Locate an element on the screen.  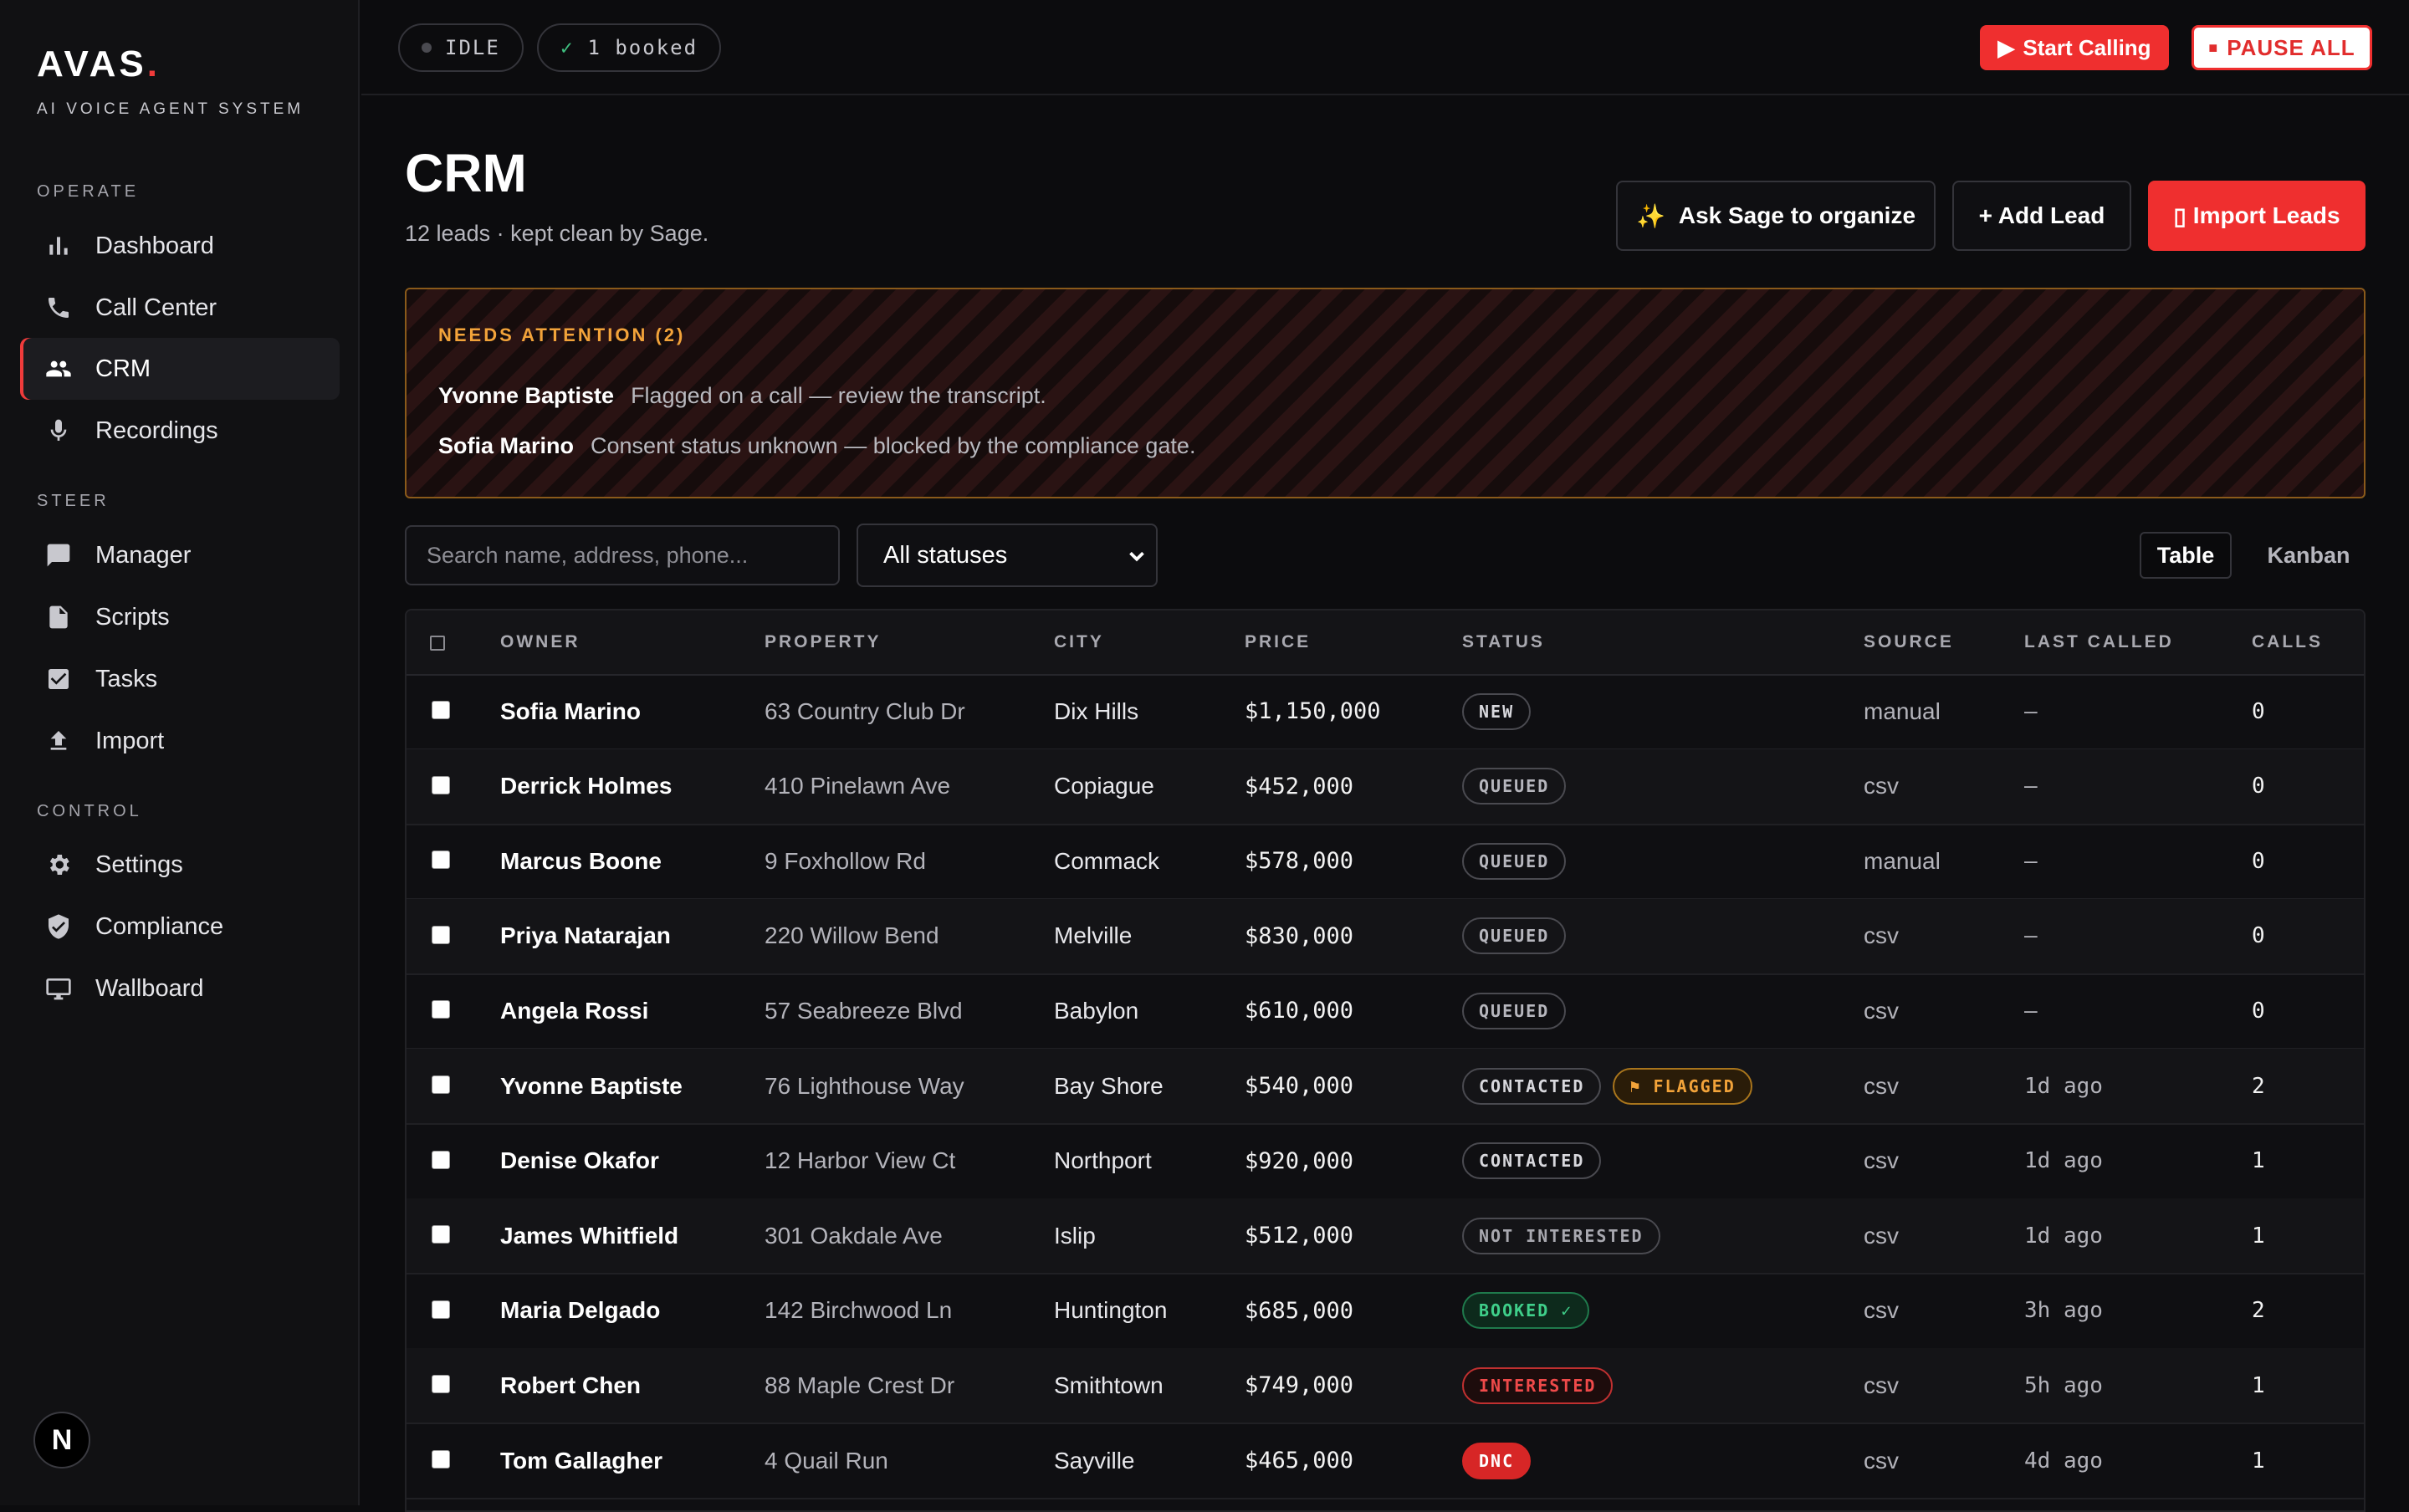
attention-lead-name: Sofia Marino is located at coordinates (506, 446).